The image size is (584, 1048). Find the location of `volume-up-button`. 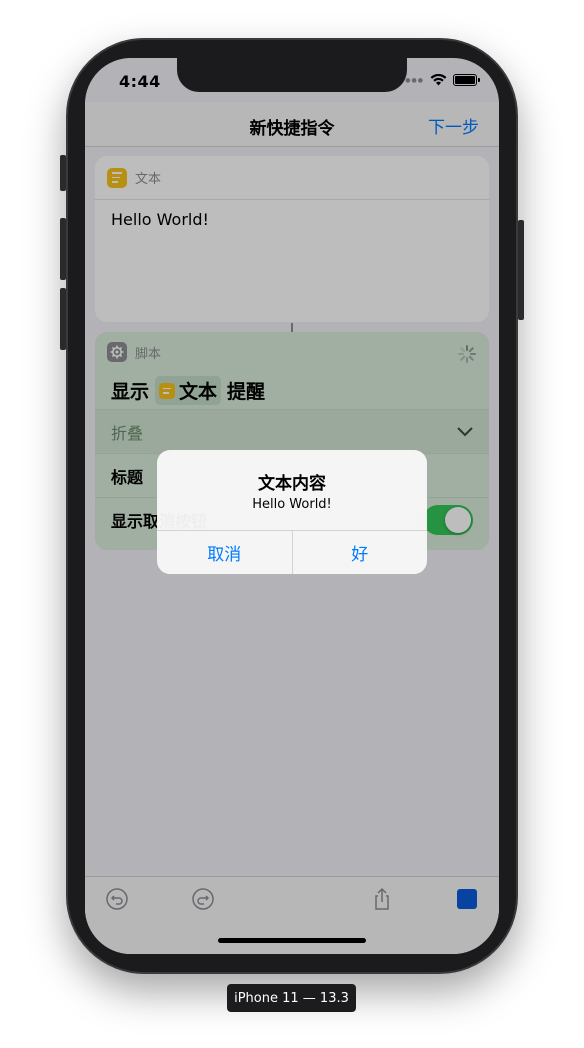

volume-up-button is located at coordinates (63, 249).